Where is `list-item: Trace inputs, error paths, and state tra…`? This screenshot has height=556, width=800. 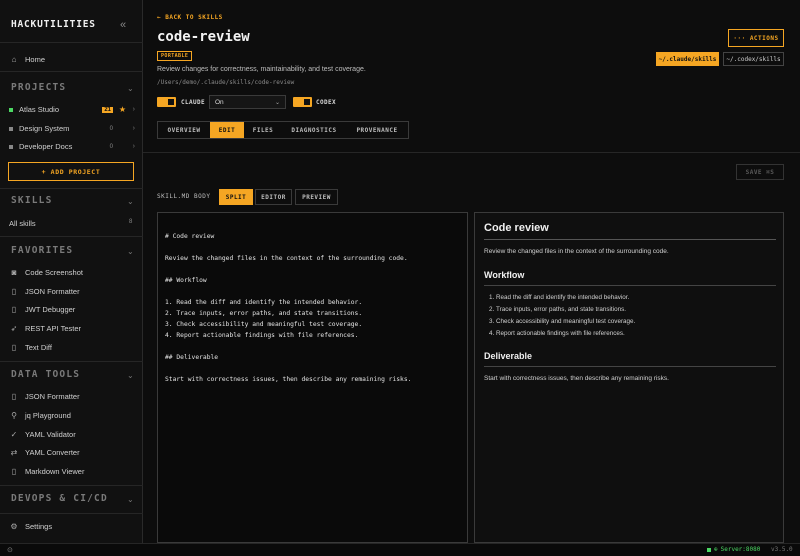 list-item: Trace inputs, error paths, and state tra… is located at coordinates (635, 309).